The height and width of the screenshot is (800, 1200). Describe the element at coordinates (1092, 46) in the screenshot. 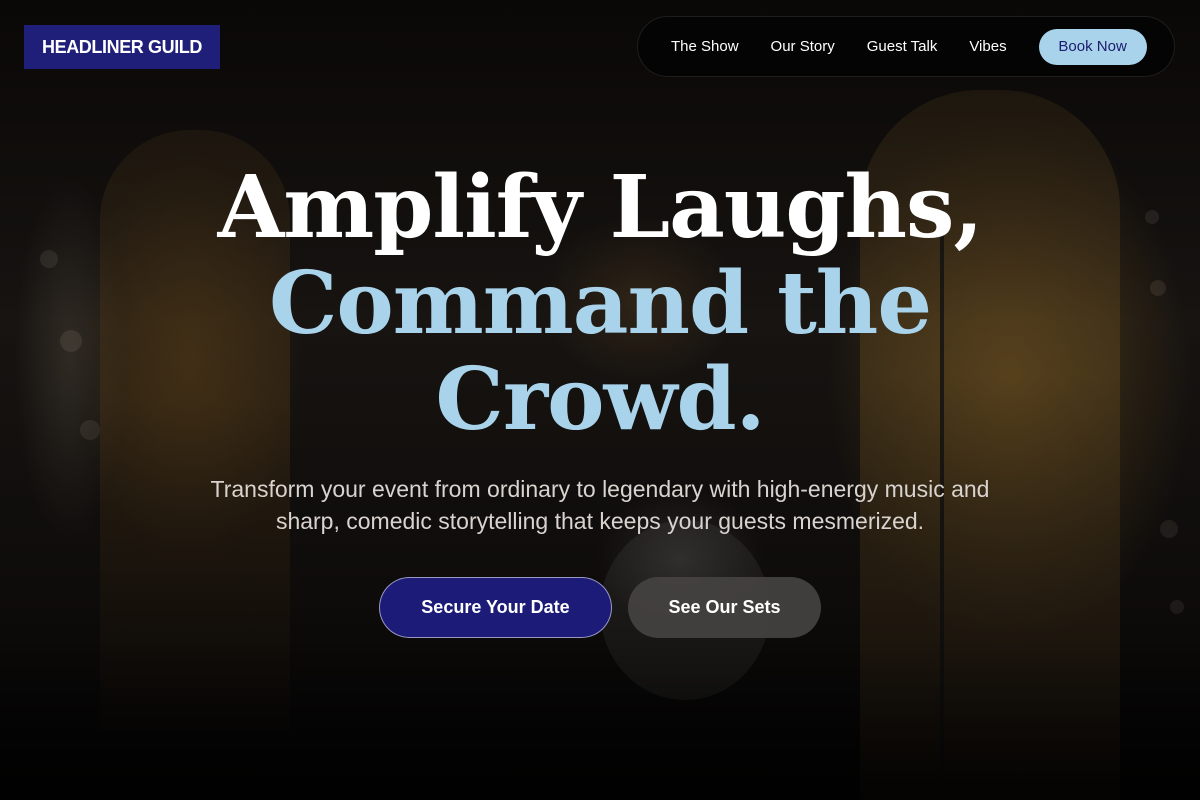

I see `book-now-button: Book Now` at that location.